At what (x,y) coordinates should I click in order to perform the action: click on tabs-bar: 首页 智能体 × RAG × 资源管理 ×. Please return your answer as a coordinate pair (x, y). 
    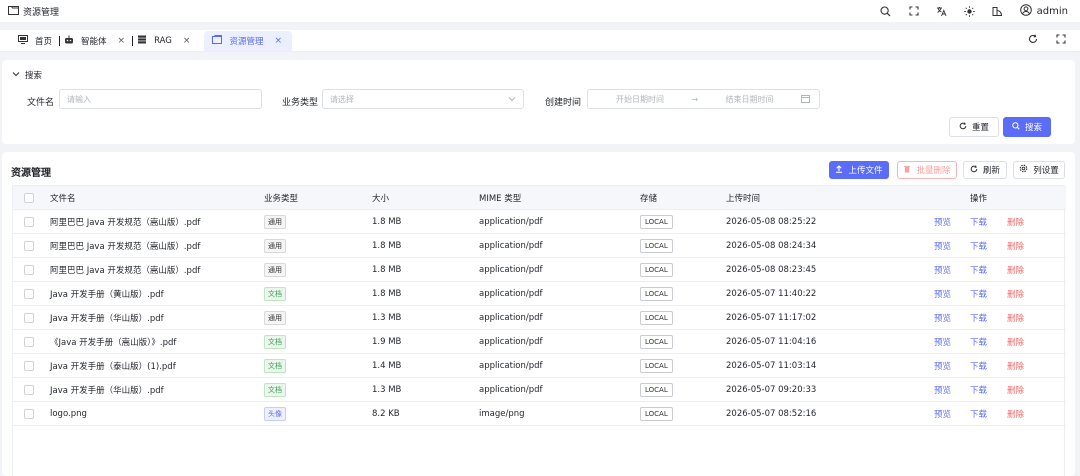
    Looking at the image, I should click on (540, 41).